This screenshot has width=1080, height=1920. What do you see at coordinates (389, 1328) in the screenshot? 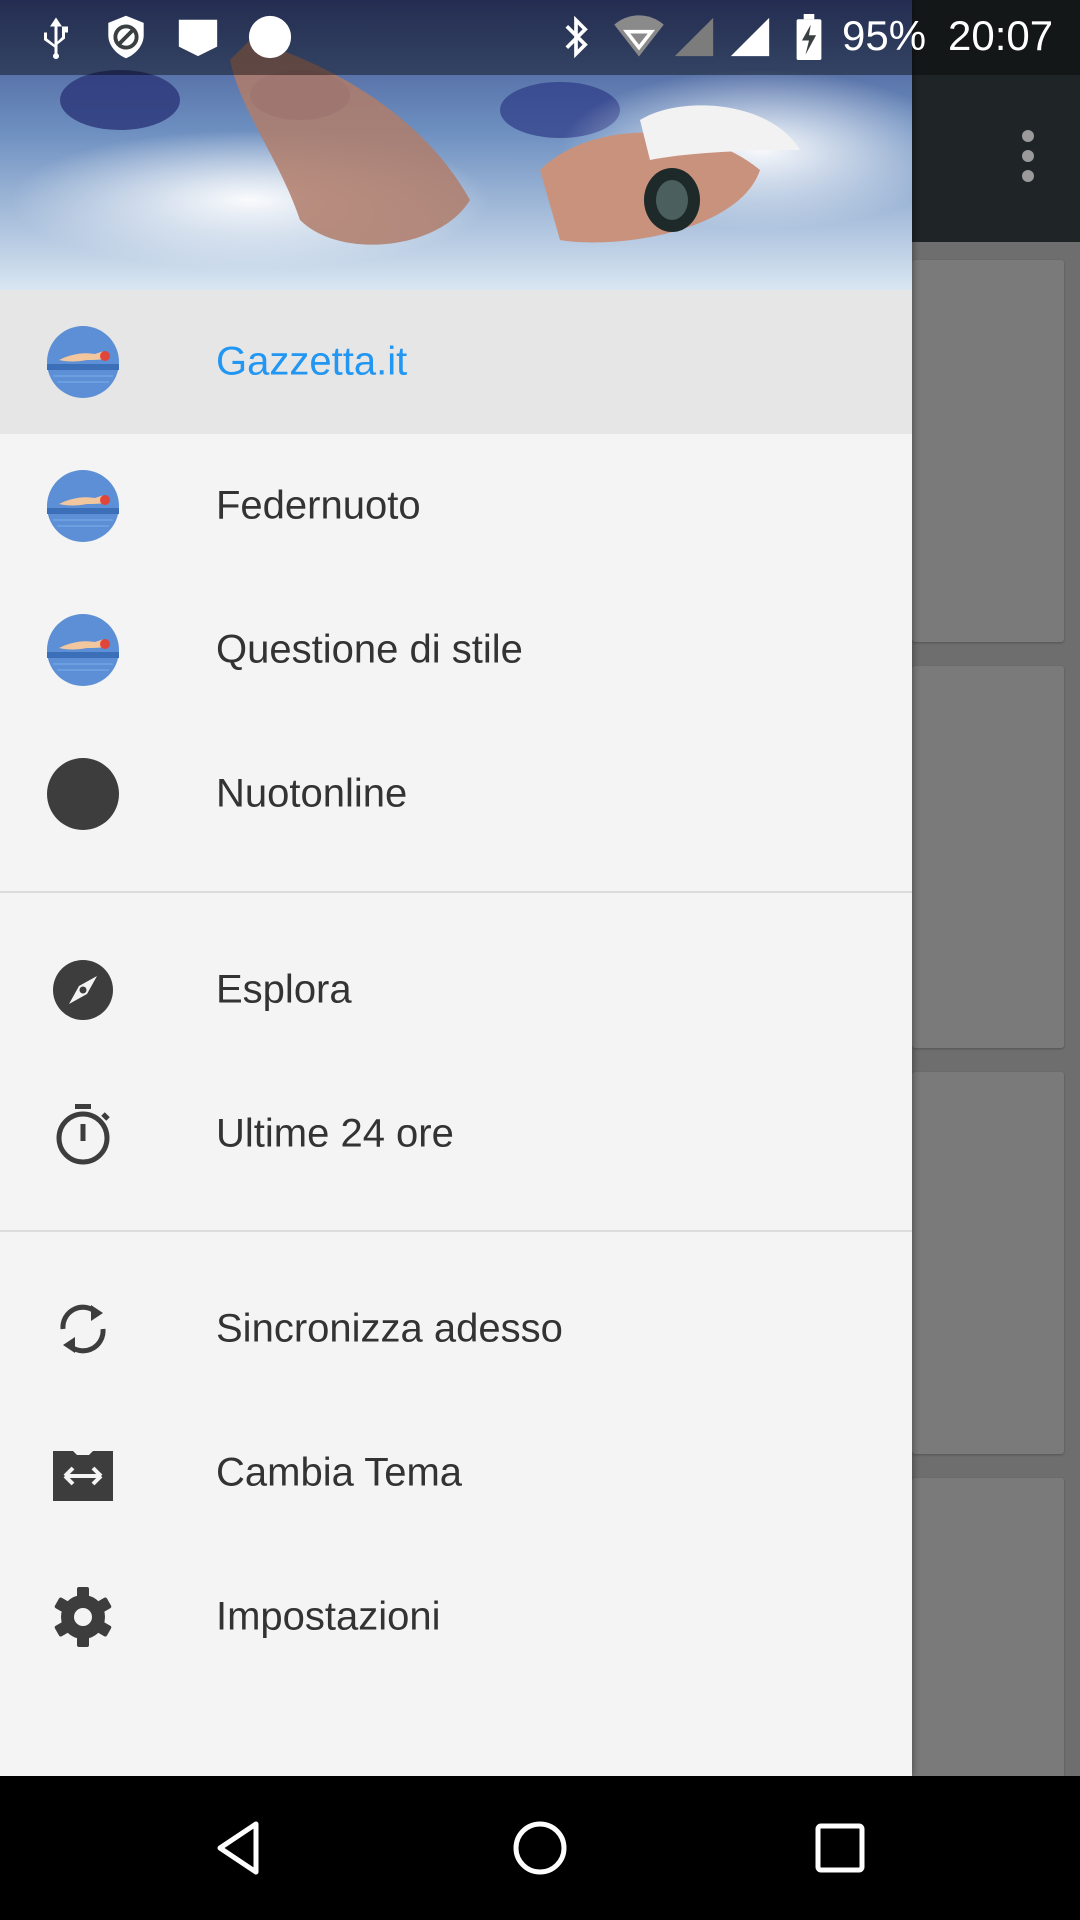
I see `drawer-item-label: Sincronizza adesso` at bounding box center [389, 1328].